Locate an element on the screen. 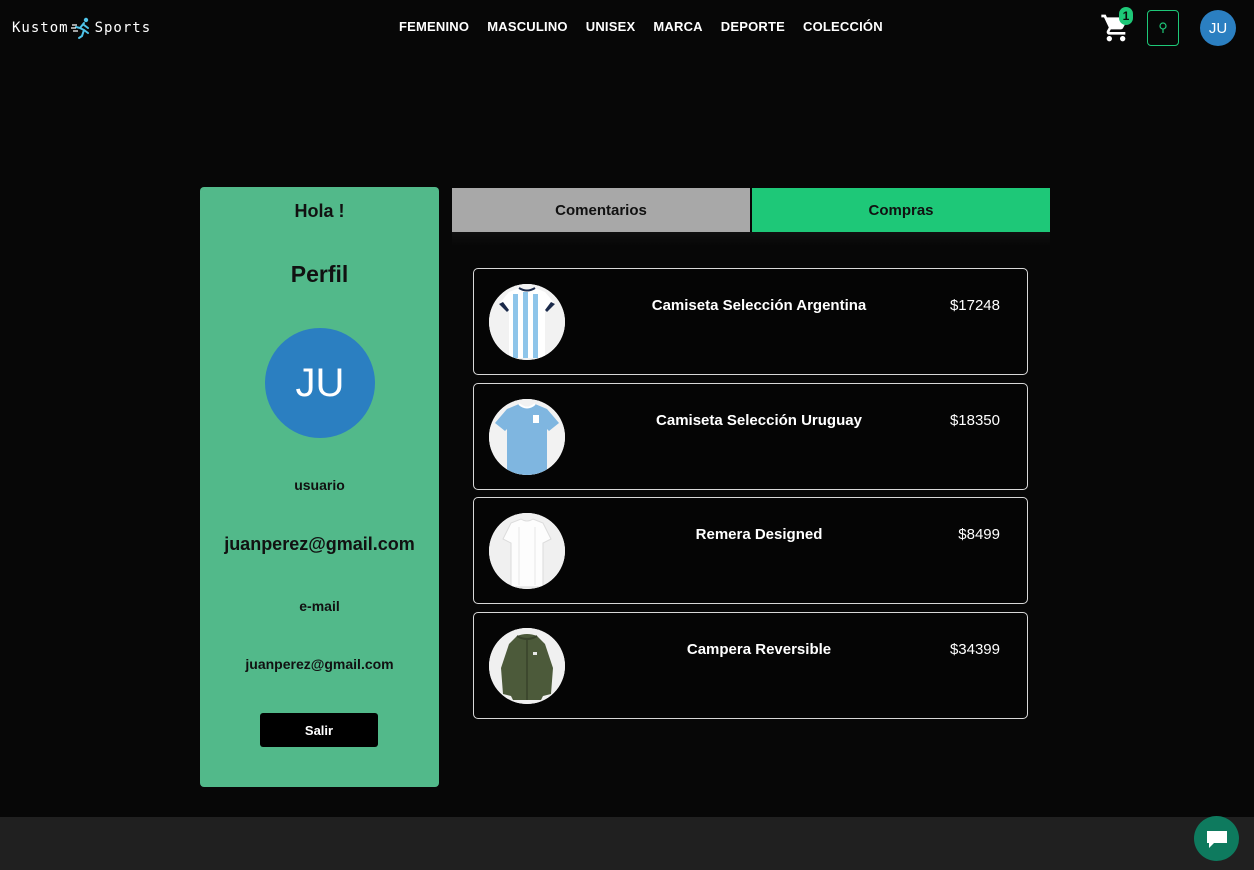 Image resolution: width=1254 pixels, height=870 pixels. username-value: juanperez@gmail.com is located at coordinates (319, 544).